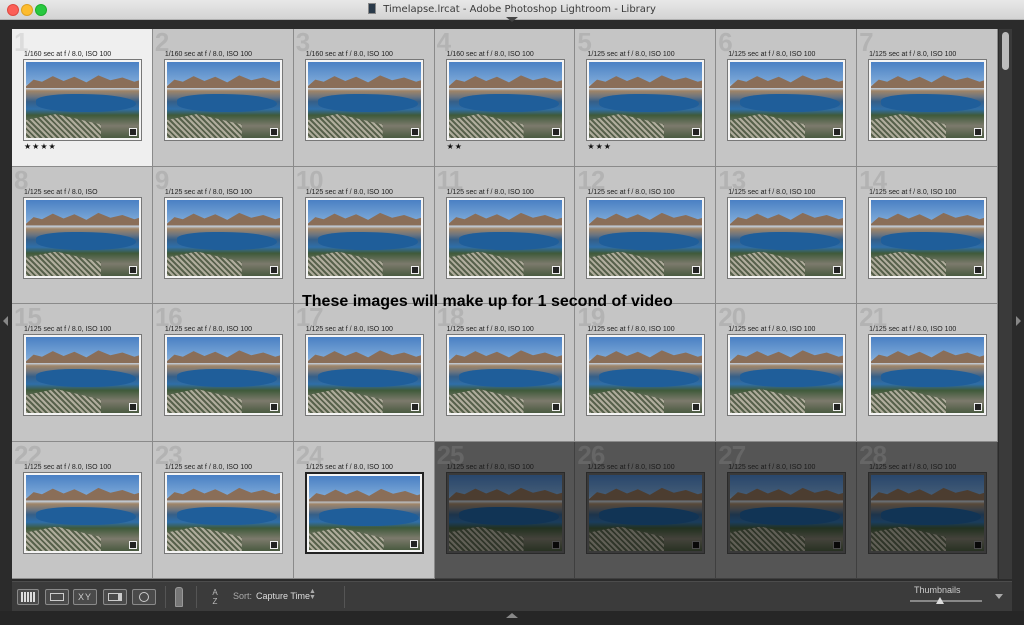 The height and width of the screenshot is (625, 1024). I want to click on grid-cell: 10 1/125 sec at f / 8.0, ISO 100, so click(364, 235).